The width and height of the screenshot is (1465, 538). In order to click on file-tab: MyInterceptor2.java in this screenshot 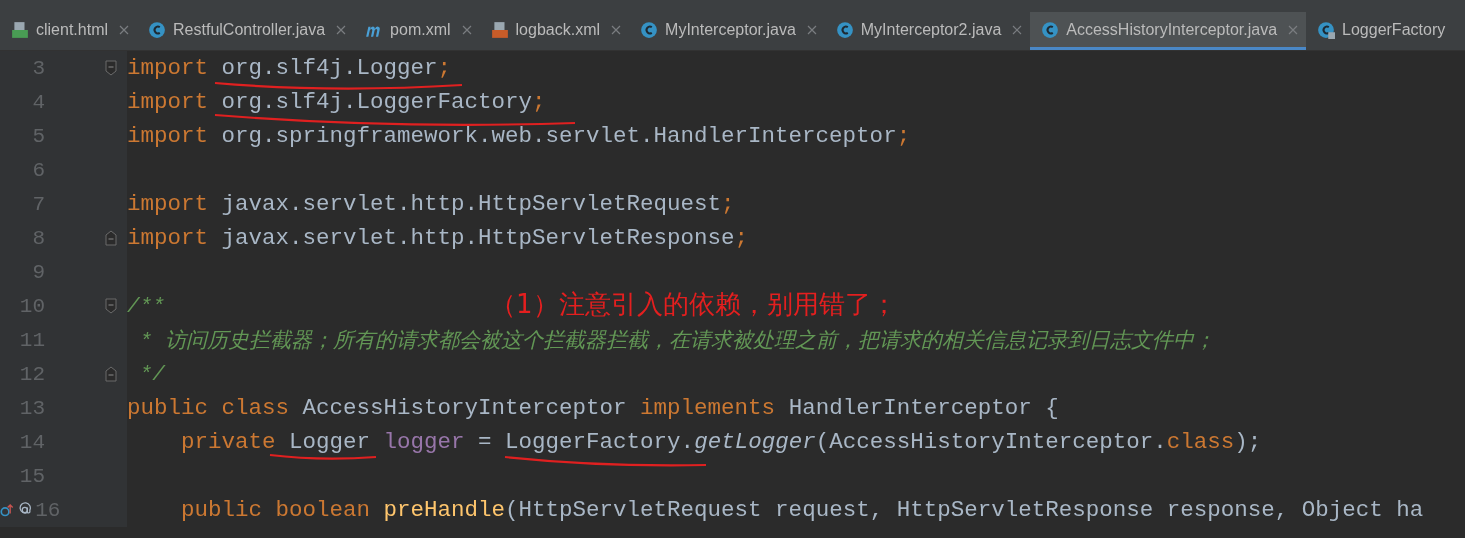, I will do `click(927, 31)`.